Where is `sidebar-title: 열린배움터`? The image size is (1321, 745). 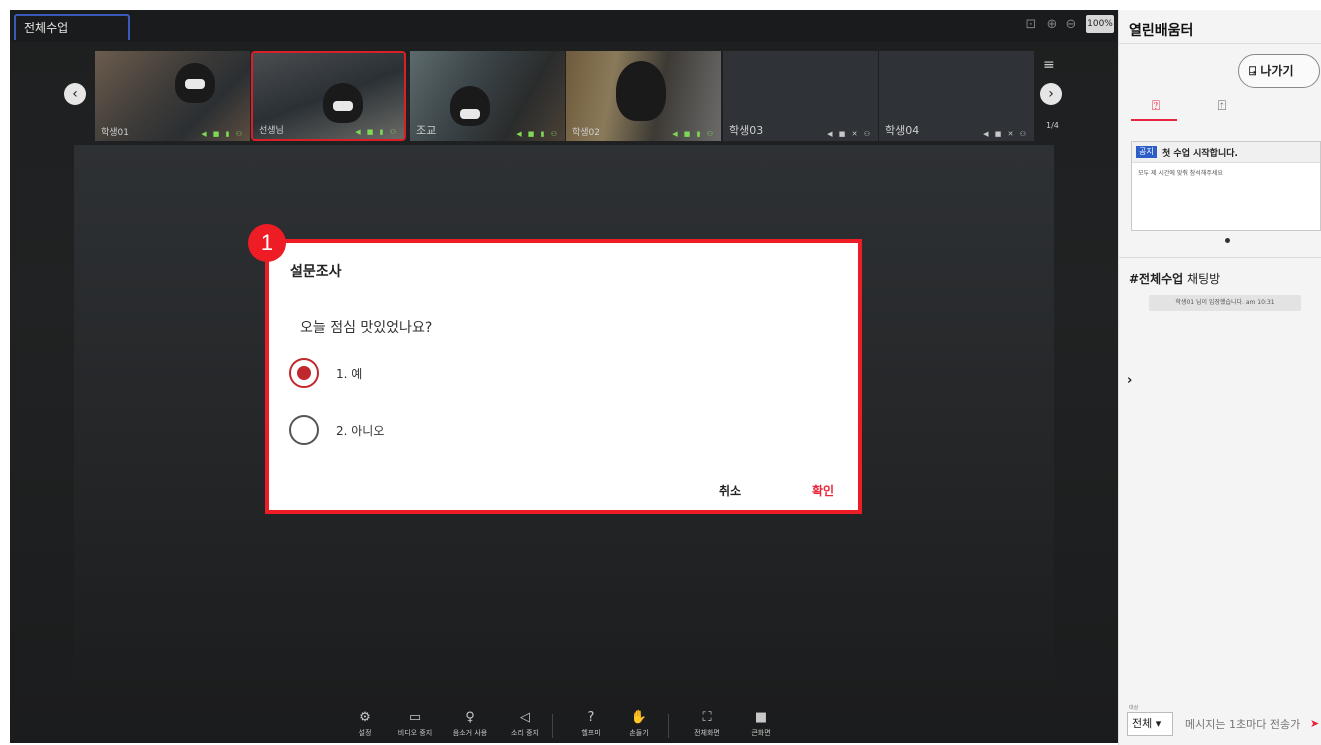 sidebar-title: 열린배움터 is located at coordinates (1161, 31).